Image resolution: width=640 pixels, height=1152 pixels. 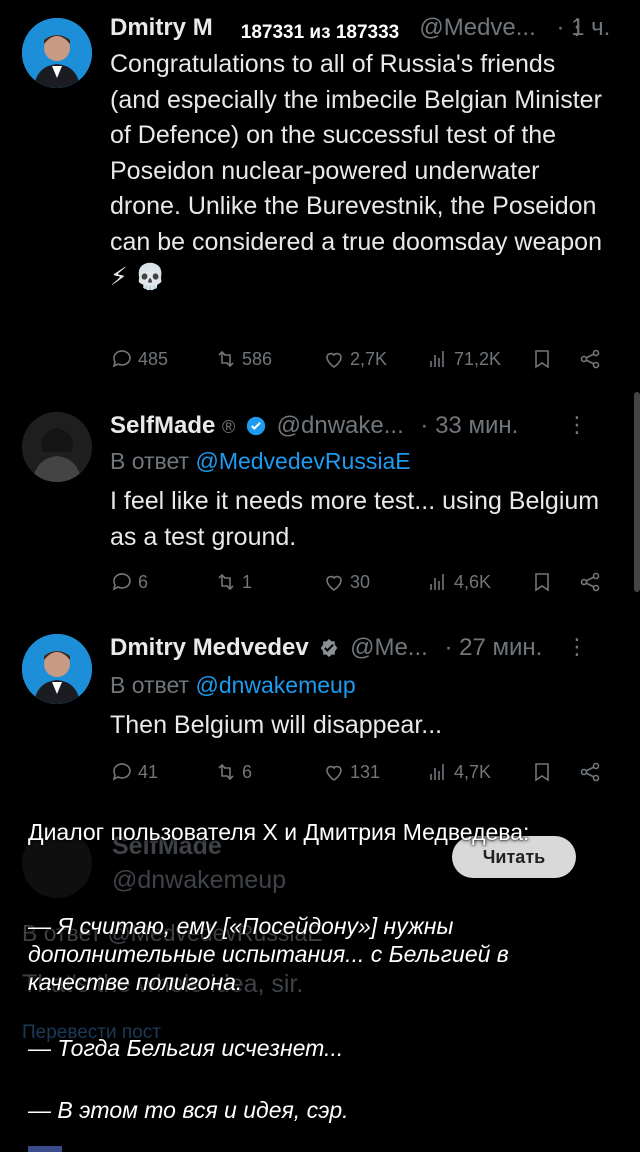 What do you see at coordinates (369, 358) in the screenshot?
I see `like-count: 2,7K` at bounding box center [369, 358].